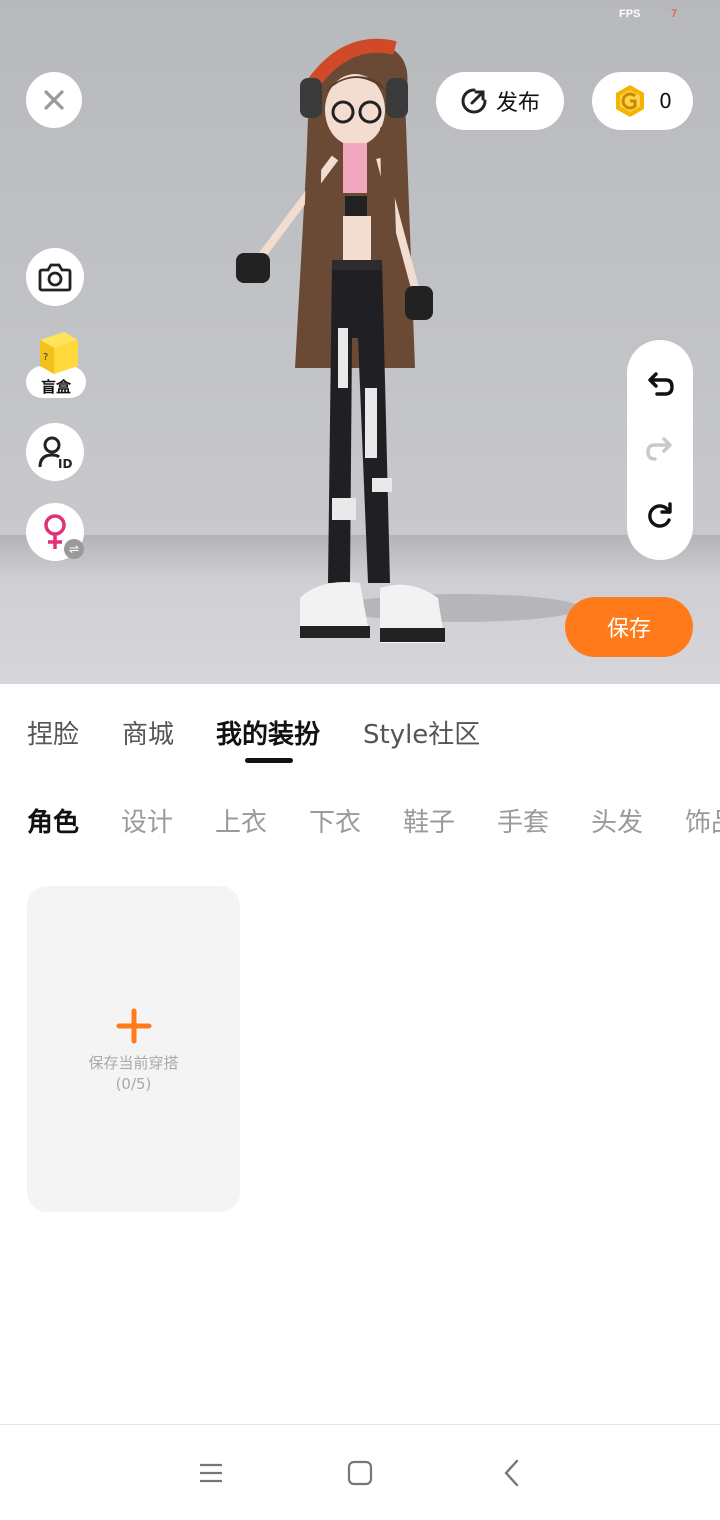  I want to click on main-tab-bar: 捏脸 商城 我的装扮 Style社区, so click(360, 729).